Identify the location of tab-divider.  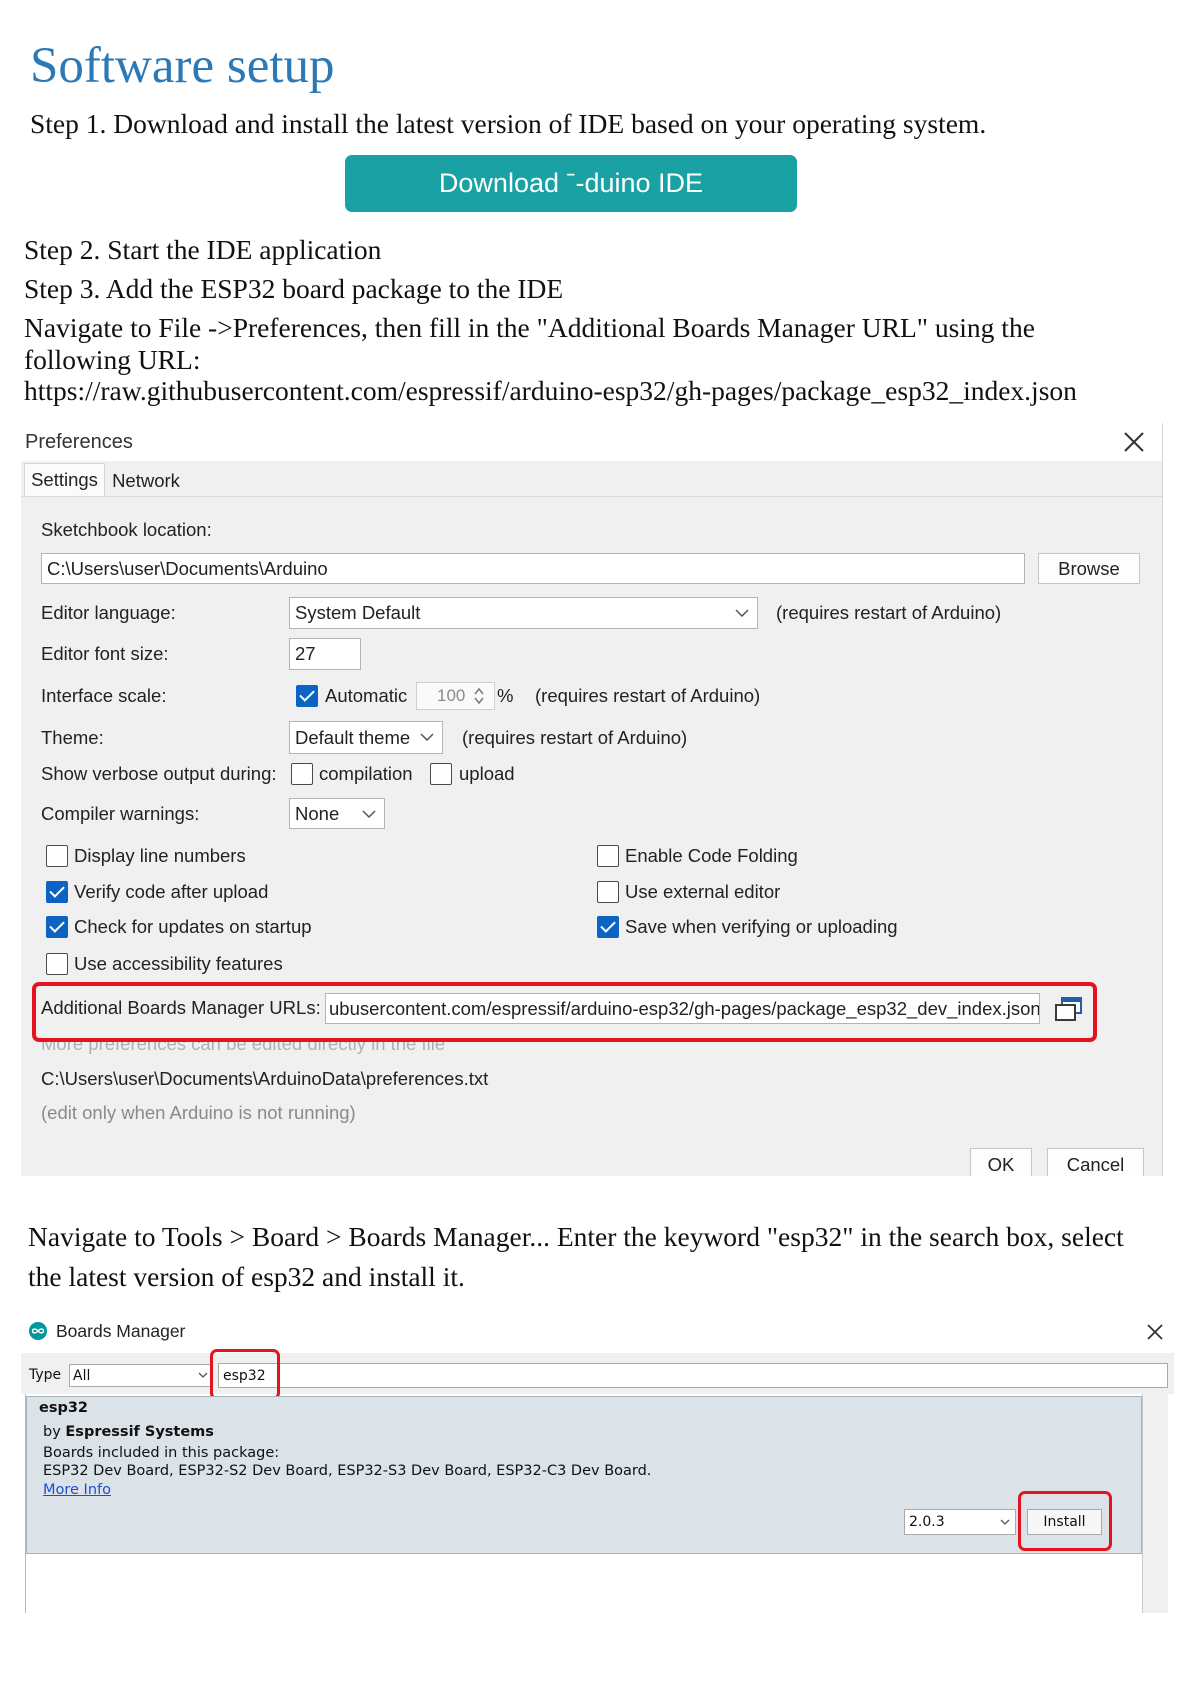
(591, 496).